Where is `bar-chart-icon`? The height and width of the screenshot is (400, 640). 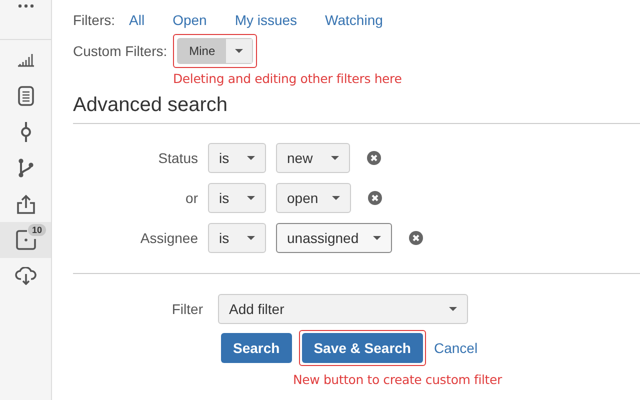
bar-chart-icon is located at coordinates (25, 60).